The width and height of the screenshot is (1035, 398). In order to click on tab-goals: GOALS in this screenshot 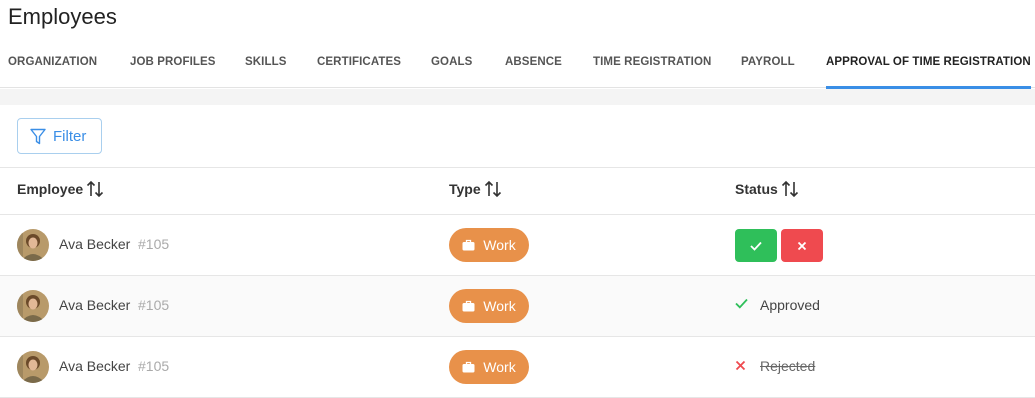, I will do `click(451, 66)`.